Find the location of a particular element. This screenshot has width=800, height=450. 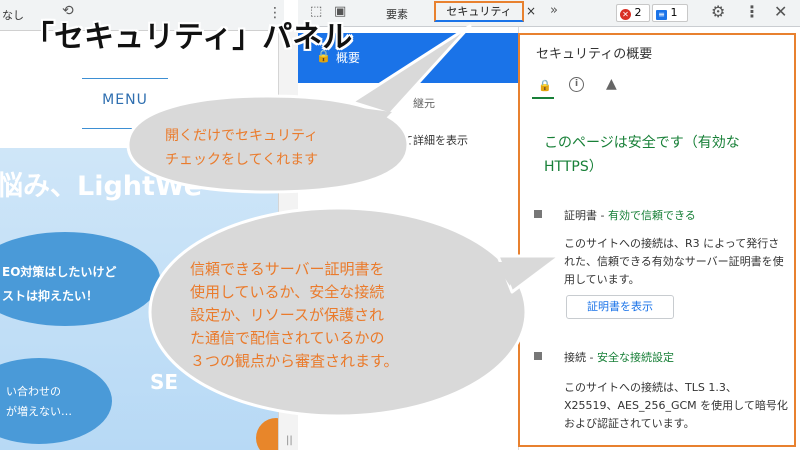

callout-line: チェックをしてくれます is located at coordinates (242, 160).